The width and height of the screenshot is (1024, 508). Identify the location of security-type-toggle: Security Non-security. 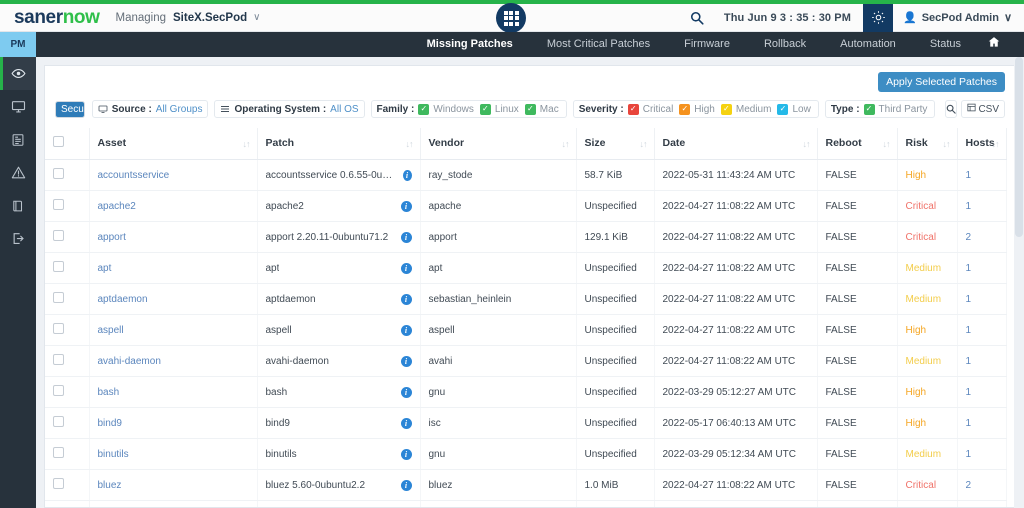
(70, 109).